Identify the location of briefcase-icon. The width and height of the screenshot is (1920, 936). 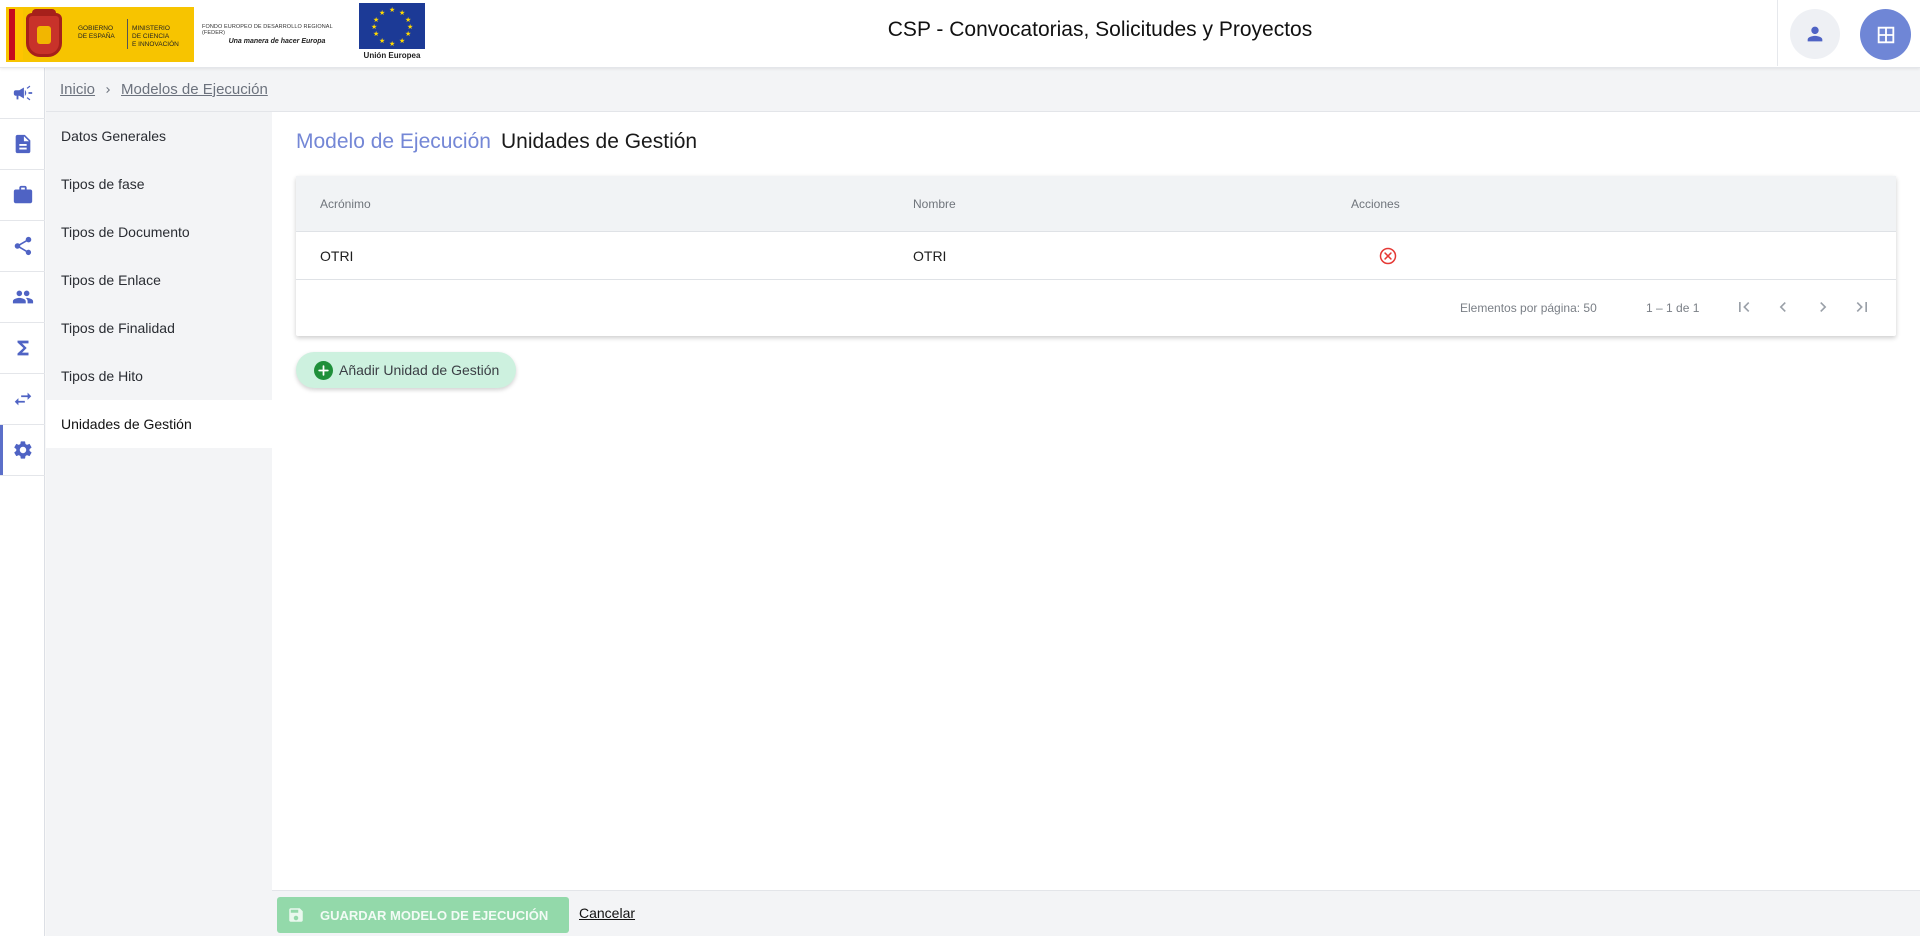
(22, 194).